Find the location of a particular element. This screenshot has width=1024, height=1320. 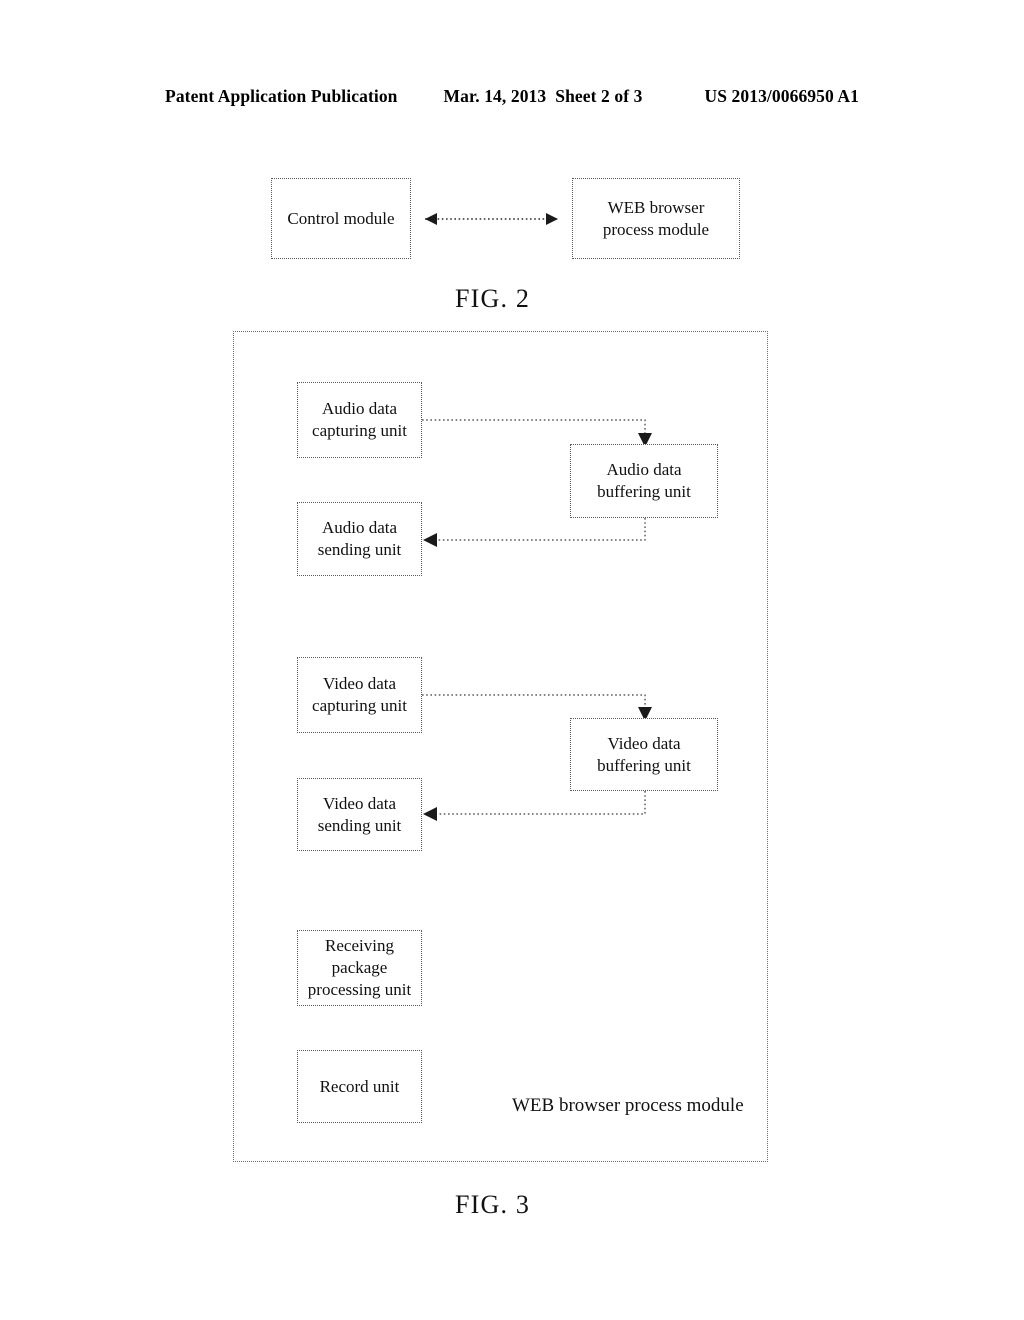

audio-data-buffering-unit-line1: Audio data is located at coordinates (644, 470).